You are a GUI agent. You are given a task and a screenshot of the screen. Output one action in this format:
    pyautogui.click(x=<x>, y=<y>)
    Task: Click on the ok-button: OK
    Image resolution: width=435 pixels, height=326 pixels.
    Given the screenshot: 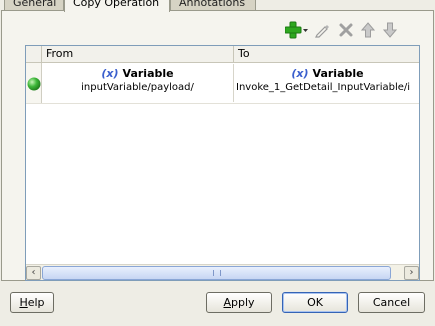 What is the action you would take?
    pyautogui.click(x=315, y=302)
    